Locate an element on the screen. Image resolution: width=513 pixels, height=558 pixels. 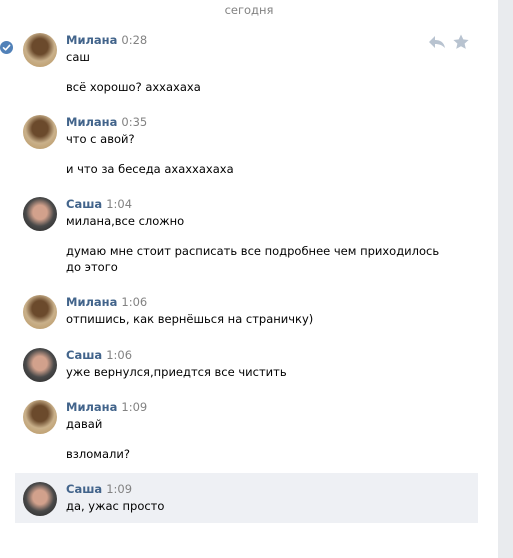
message-text: да, ужас просто is located at coordinates (115, 506).